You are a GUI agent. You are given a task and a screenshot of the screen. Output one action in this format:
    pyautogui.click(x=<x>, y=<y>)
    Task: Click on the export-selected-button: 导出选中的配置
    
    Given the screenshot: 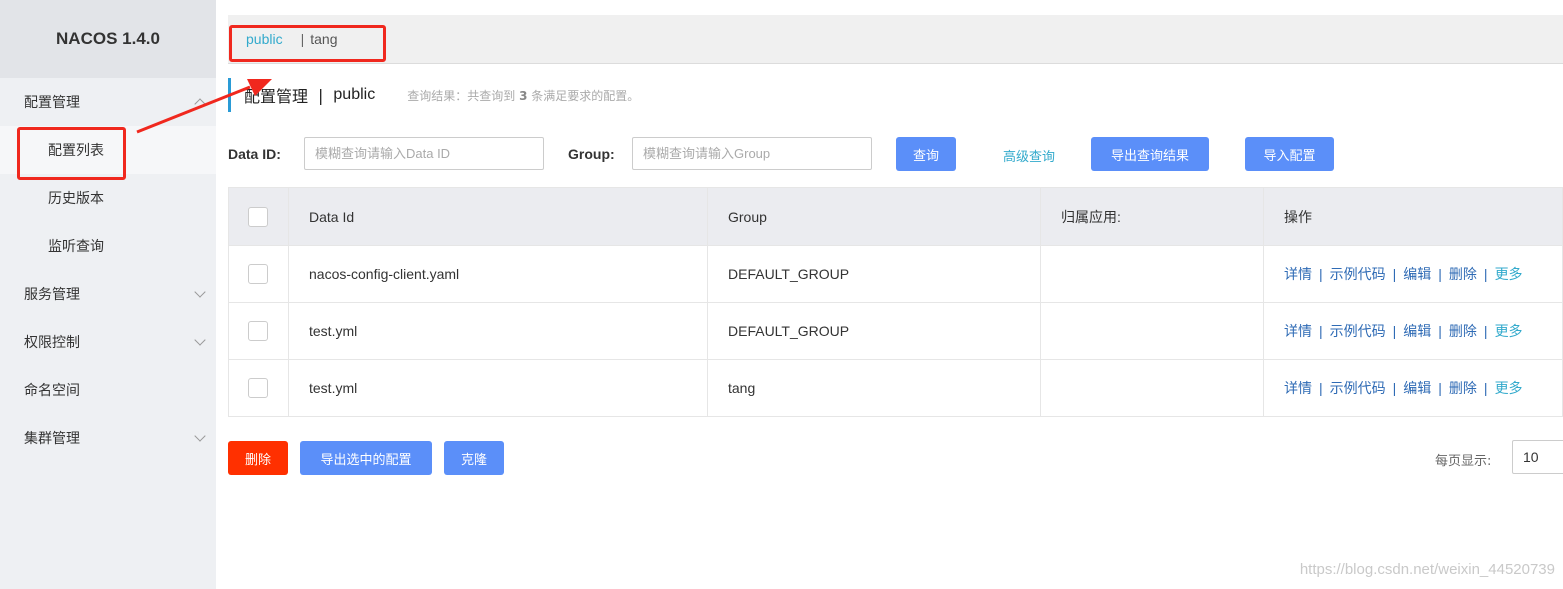 What is the action you would take?
    pyautogui.click(x=366, y=458)
    